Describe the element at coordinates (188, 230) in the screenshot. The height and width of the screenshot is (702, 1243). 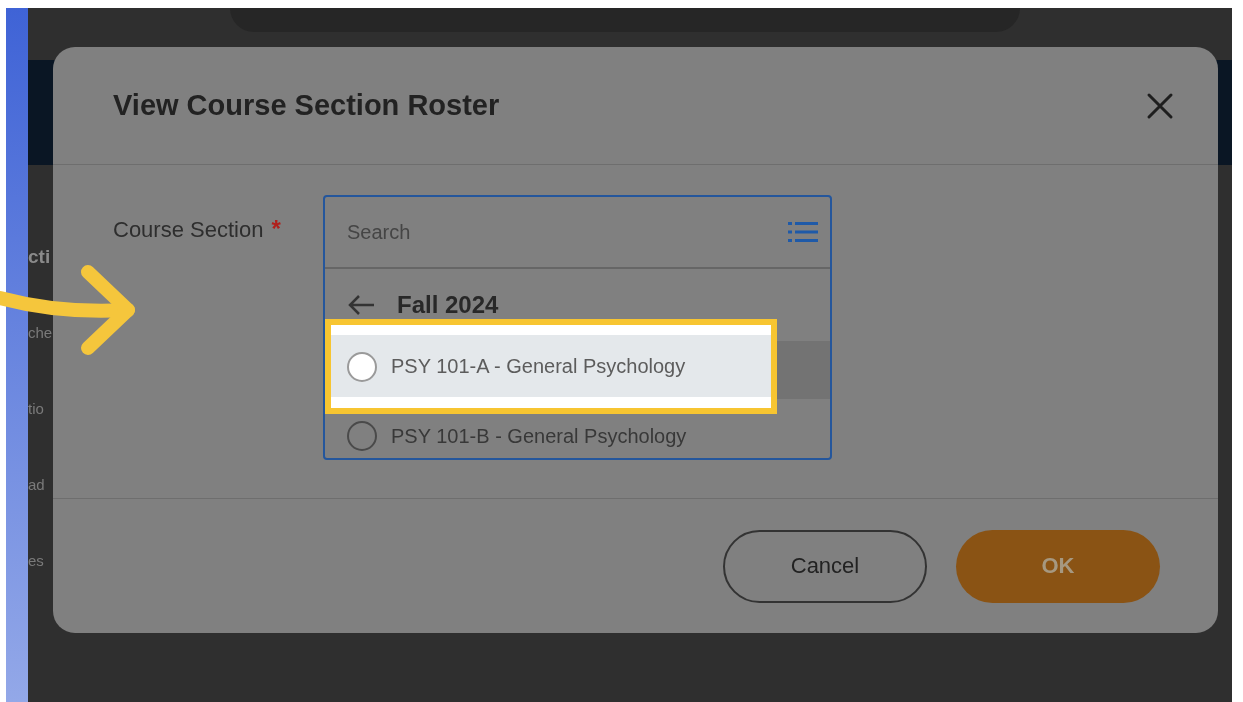
I see `field-label: Course Section` at that location.